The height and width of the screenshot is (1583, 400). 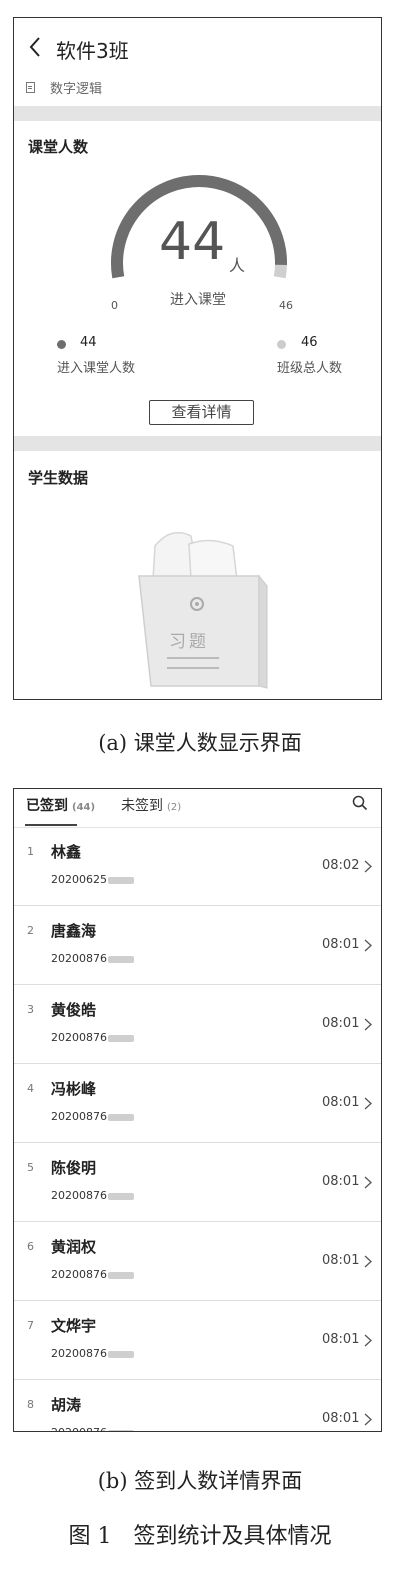 I want to click on list-item: 2 唐鑫海 20200876 08:01, so click(x=197, y=945).